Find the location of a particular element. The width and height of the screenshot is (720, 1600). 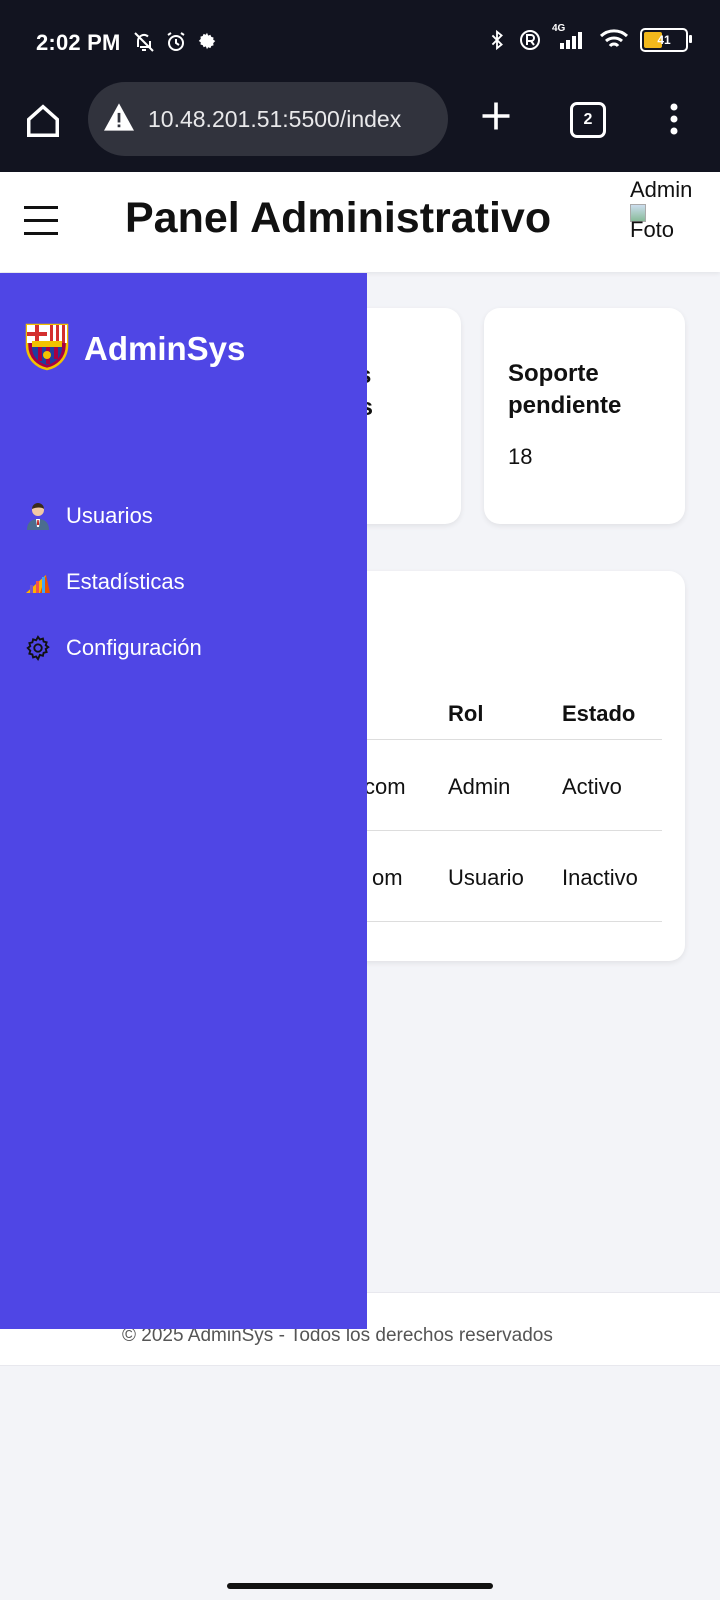

app-header: Panel Administrativo Admin Foto is located at coordinates (360, 222).